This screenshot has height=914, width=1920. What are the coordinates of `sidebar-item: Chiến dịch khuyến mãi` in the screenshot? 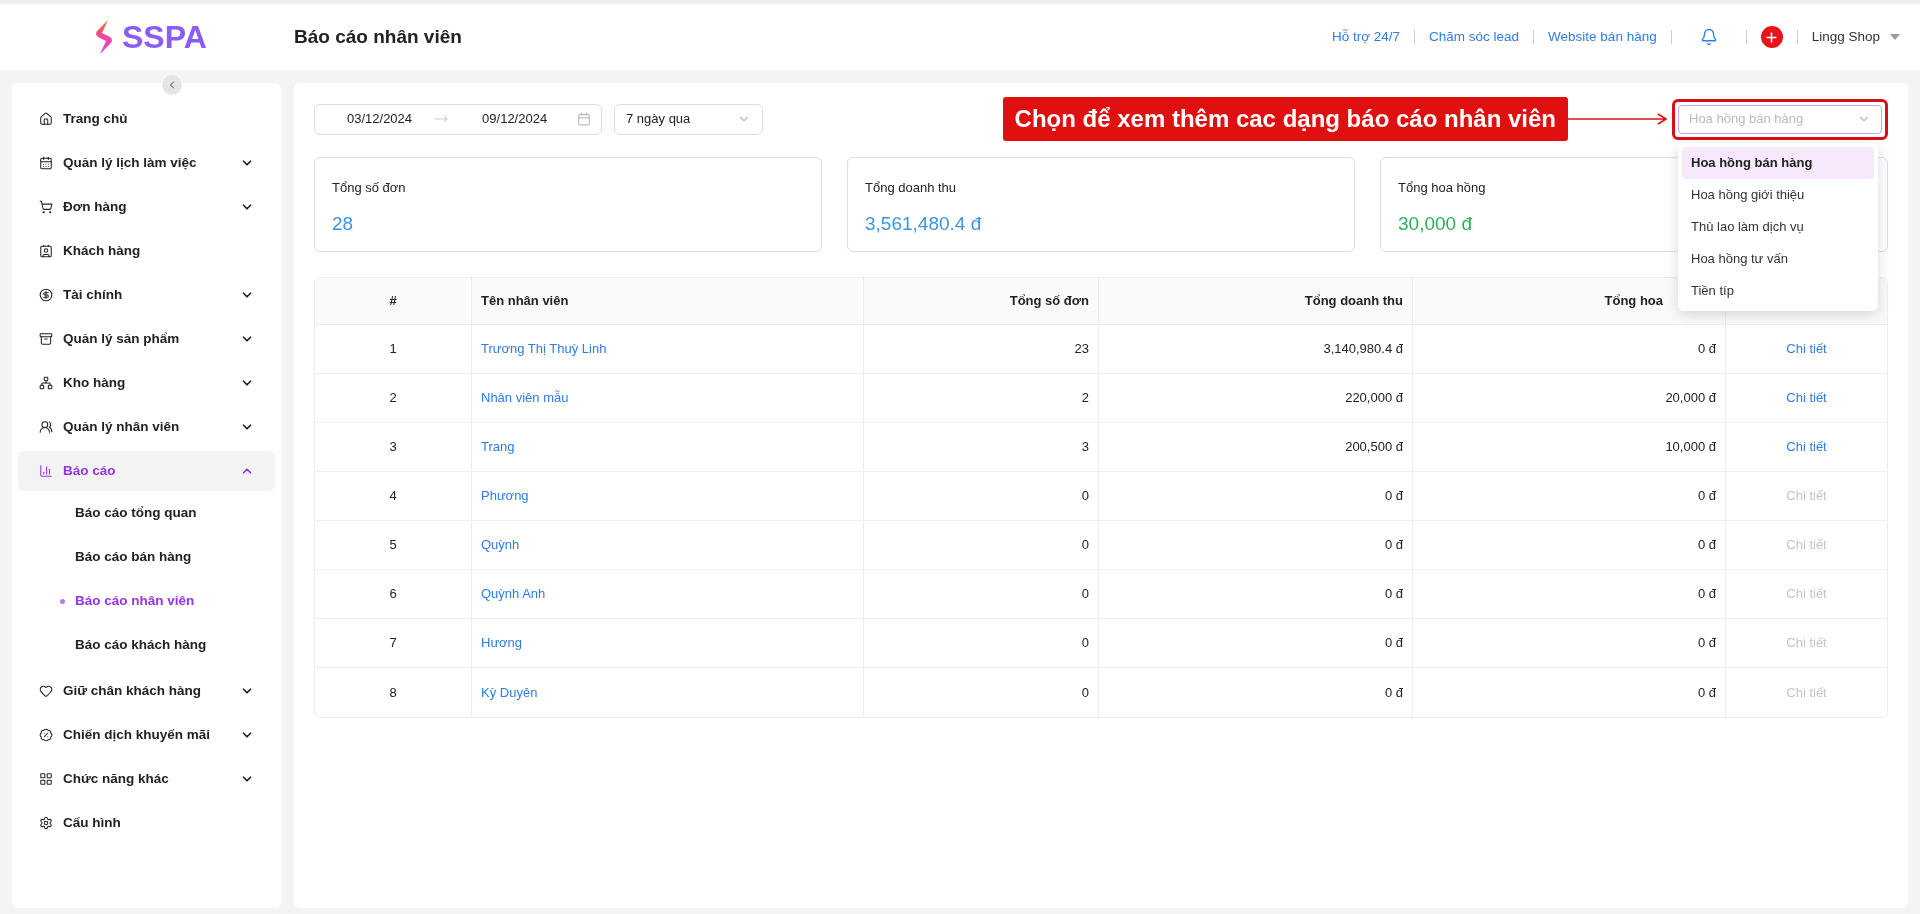 It's located at (146, 735).